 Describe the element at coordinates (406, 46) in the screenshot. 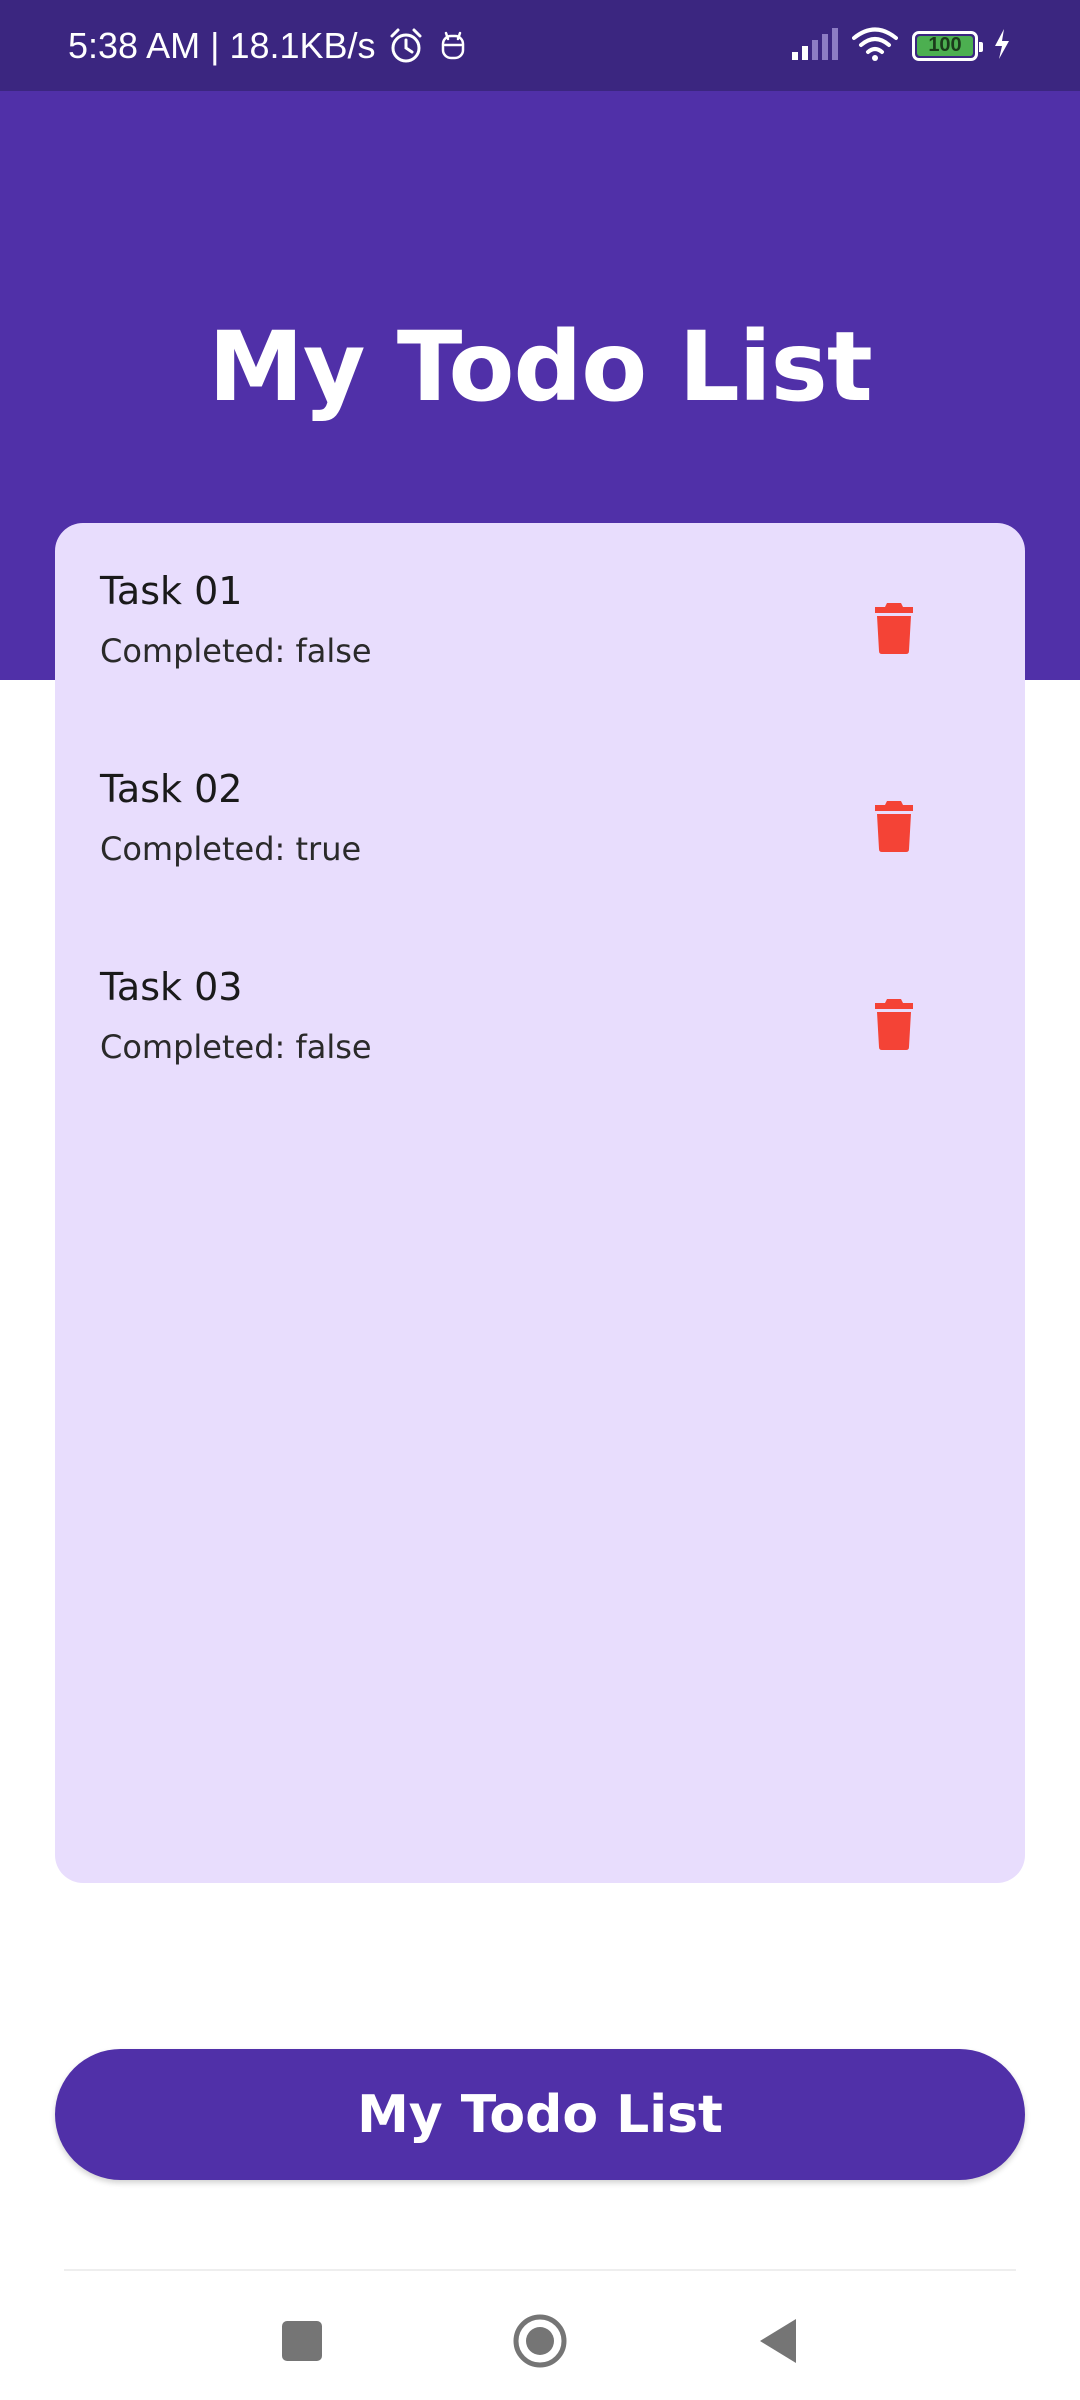

I see `alarm-icon` at that location.